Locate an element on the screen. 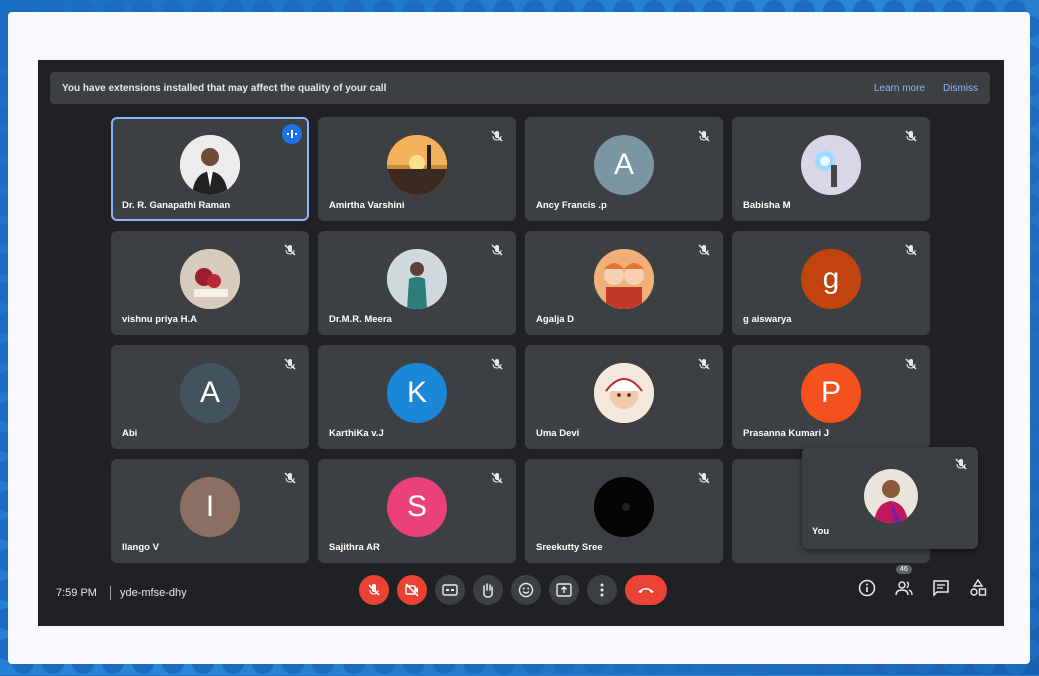 Image resolution: width=1039 pixels, height=676 pixels. participant-name: vishnu priya H.A is located at coordinates (159, 319).